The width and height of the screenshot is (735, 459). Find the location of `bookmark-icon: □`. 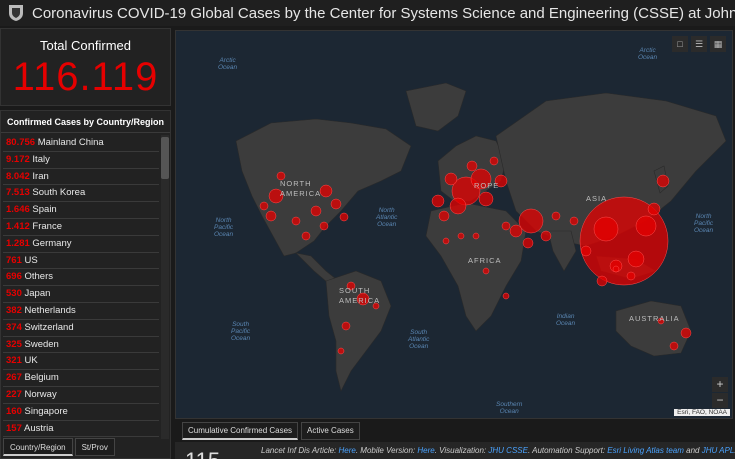

bookmark-icon: □ is located at coordinates (680, 44).